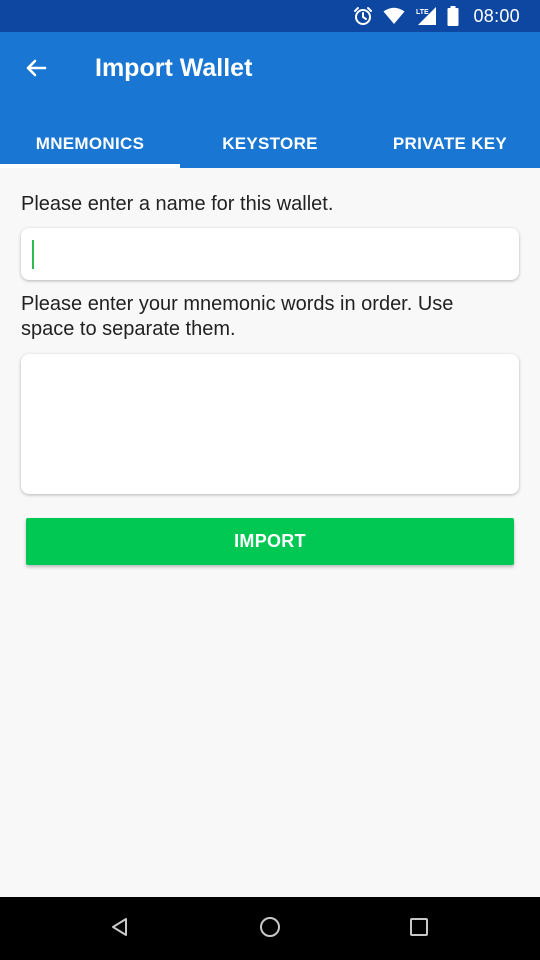 The height and width of the screenshot is (960, 540). I want to click on status-bar: LTE 08:00, so click(270, 16).